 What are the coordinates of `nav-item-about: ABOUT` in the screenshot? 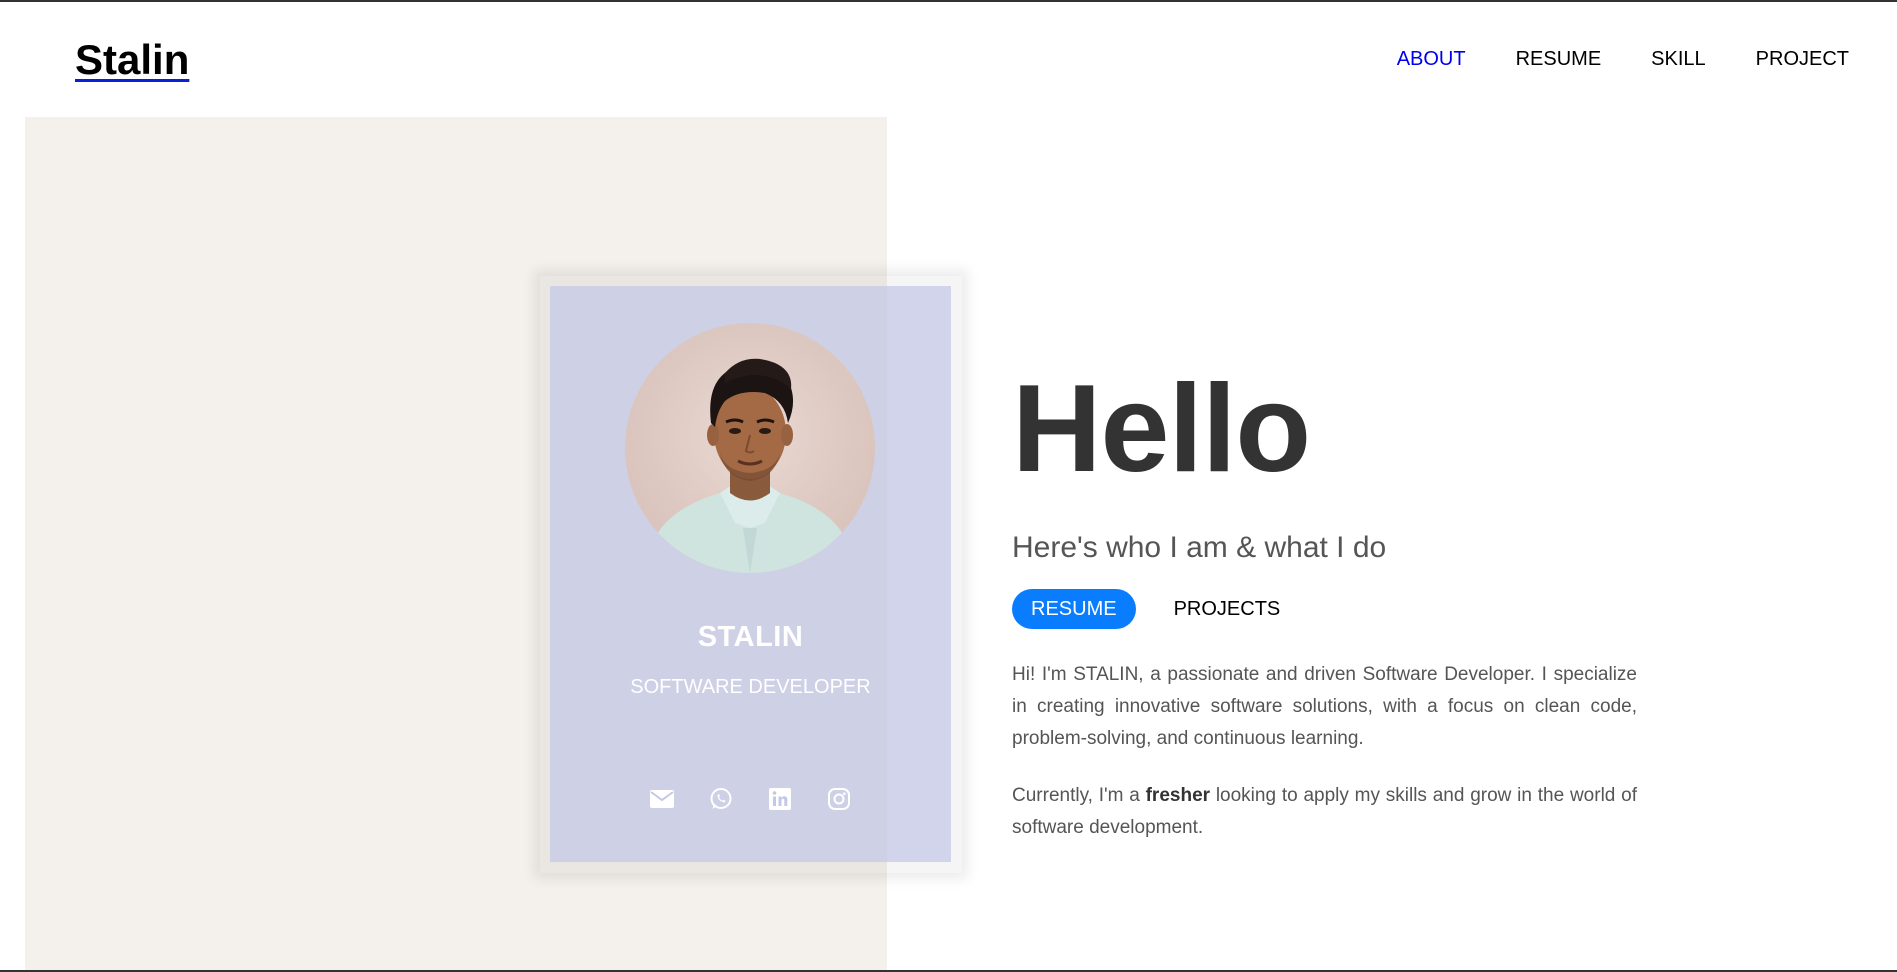 It's located at (1431, 59).